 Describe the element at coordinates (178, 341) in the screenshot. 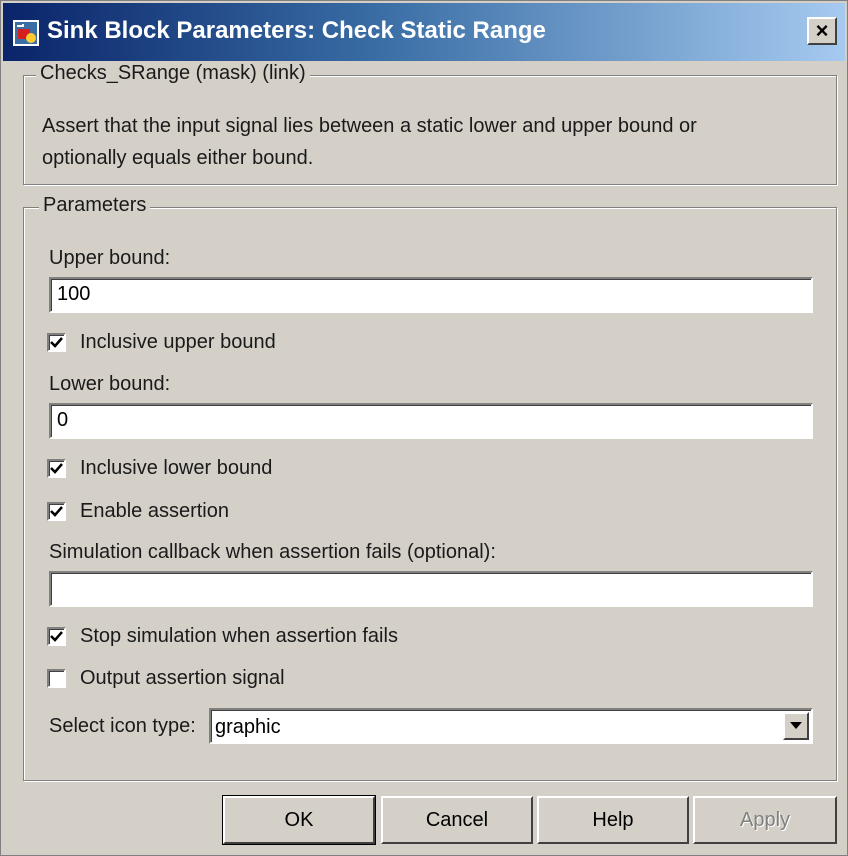

I see `inclusive-upper-label: Inclusive upper bound` at that location.